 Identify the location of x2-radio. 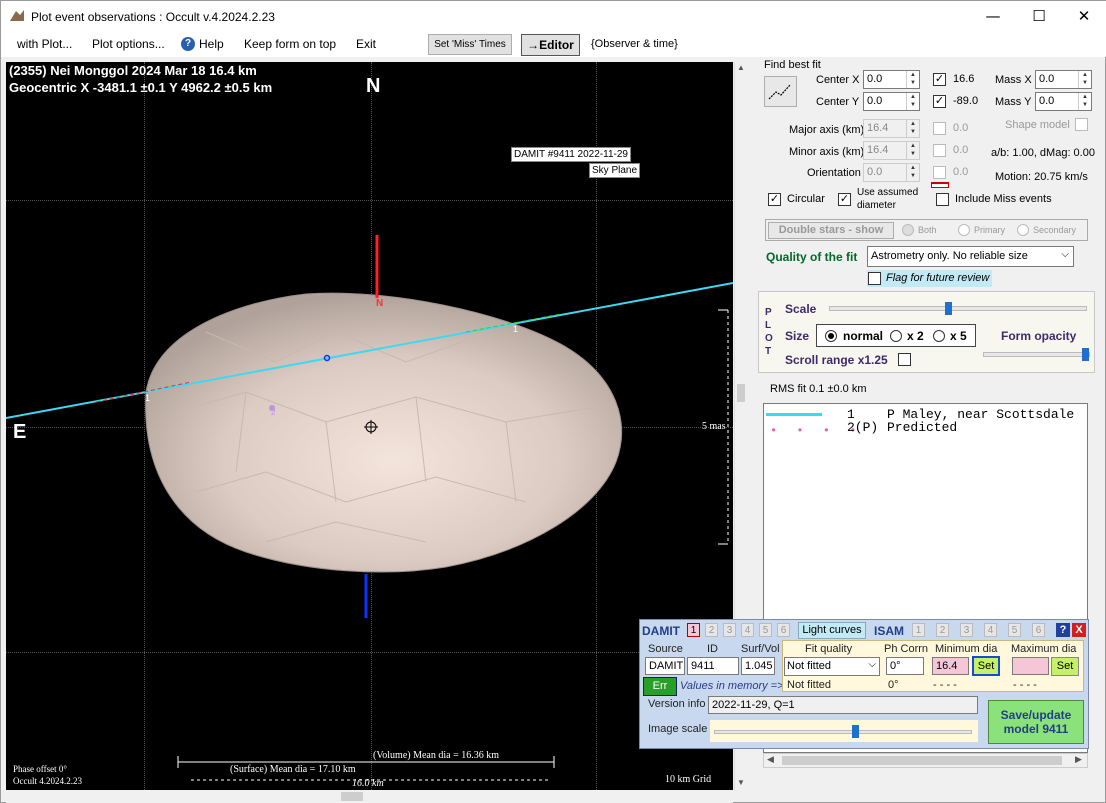
(896, 336).